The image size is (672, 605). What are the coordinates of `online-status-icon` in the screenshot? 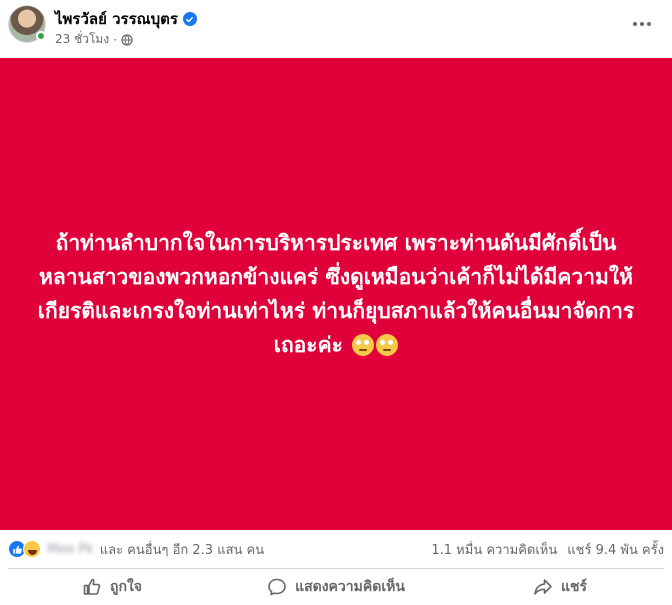 It's located at (41, 36).